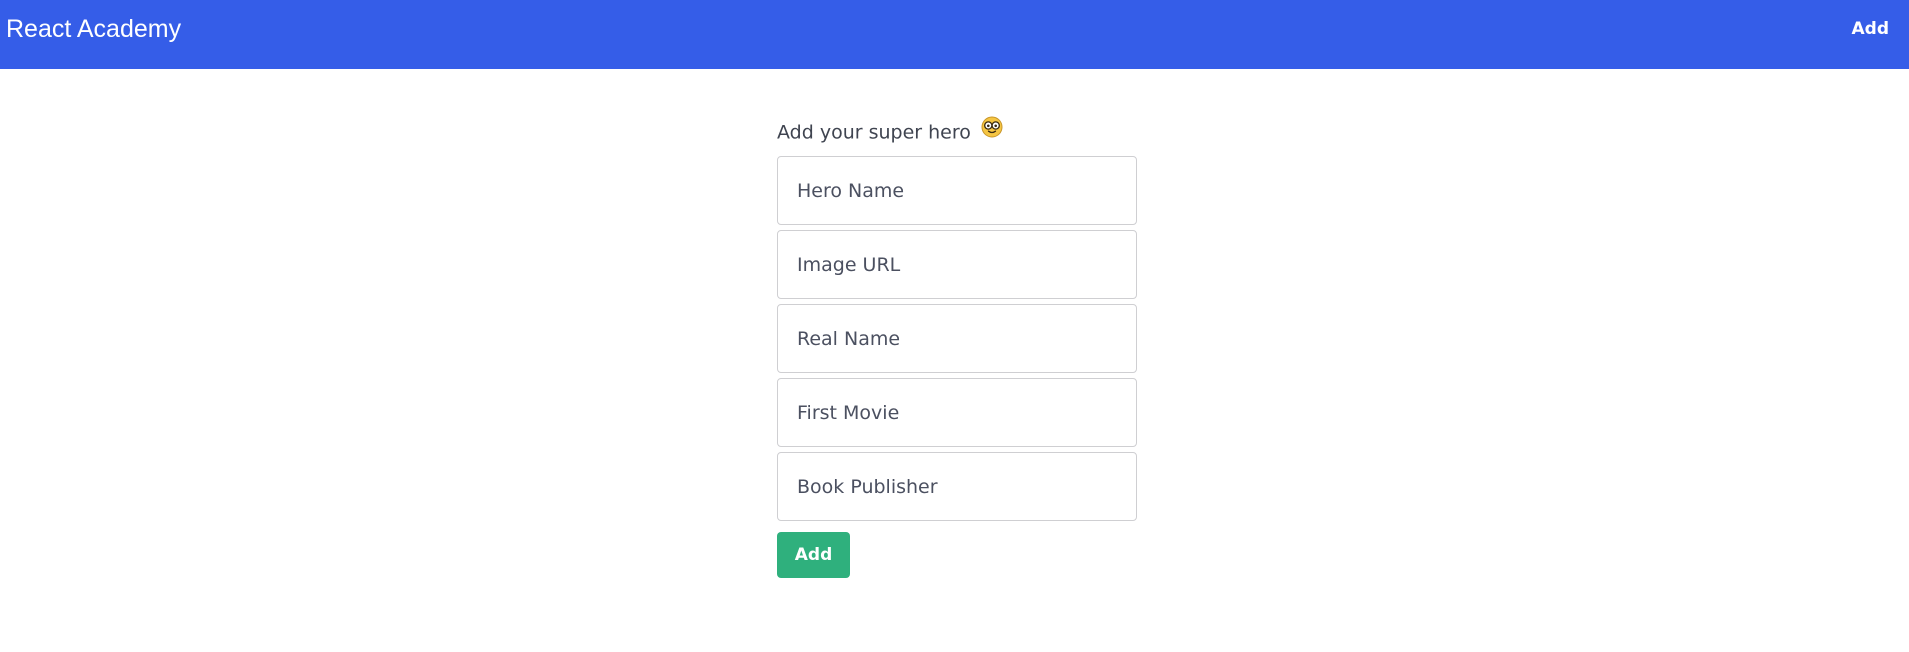 This screenshot has width=1909, height=652. Describe the element at coordinates (1871, 29) in the screenshot. I see `nav-add-link: Add` at that location.